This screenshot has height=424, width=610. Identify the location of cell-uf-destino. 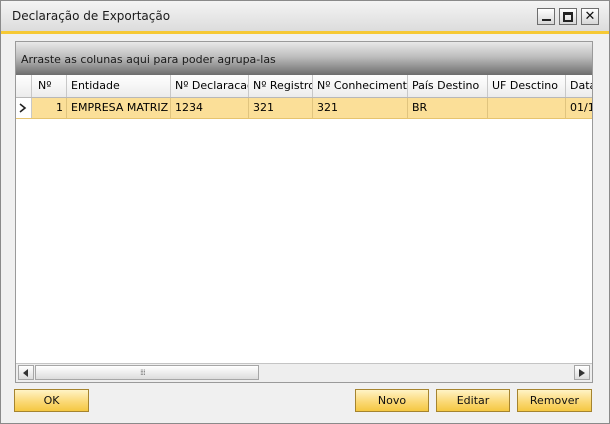
(527, 108).